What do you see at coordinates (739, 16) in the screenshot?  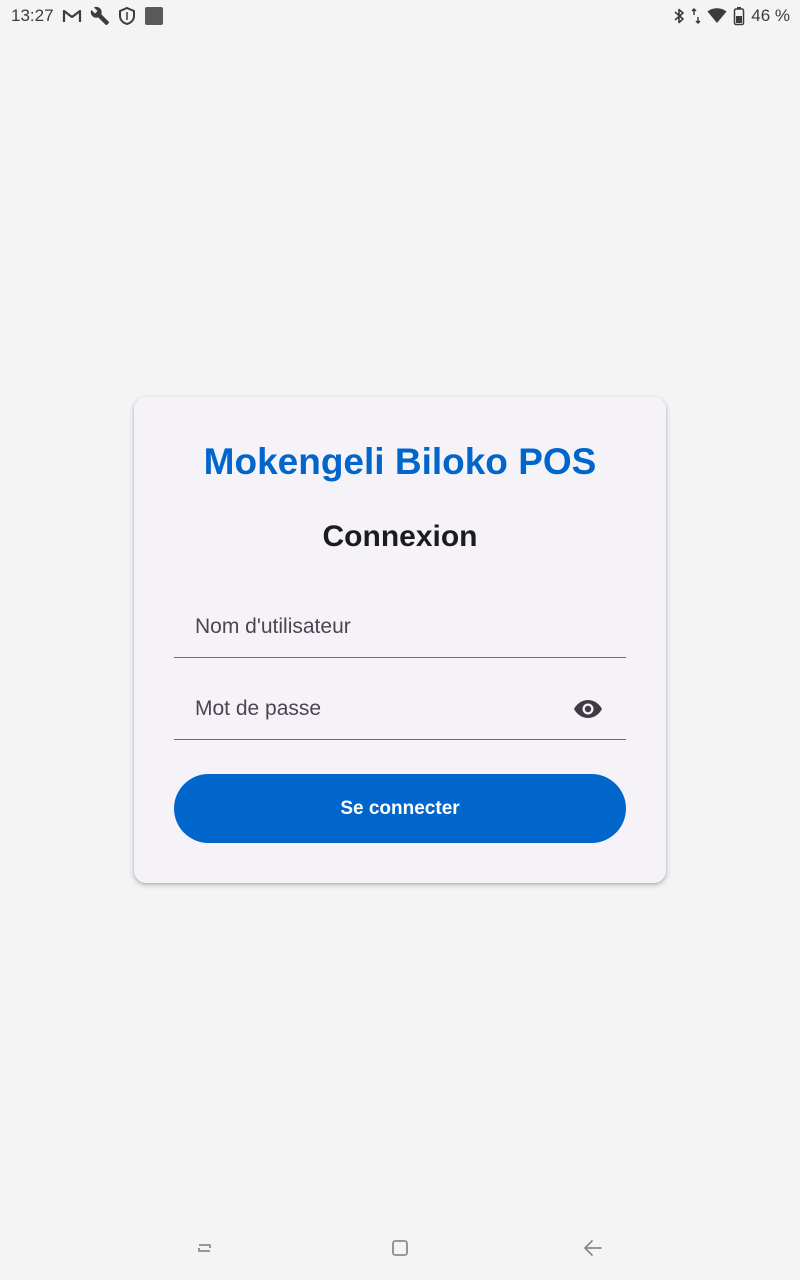 I see `battery-icon` at bounding box center [739, 16].